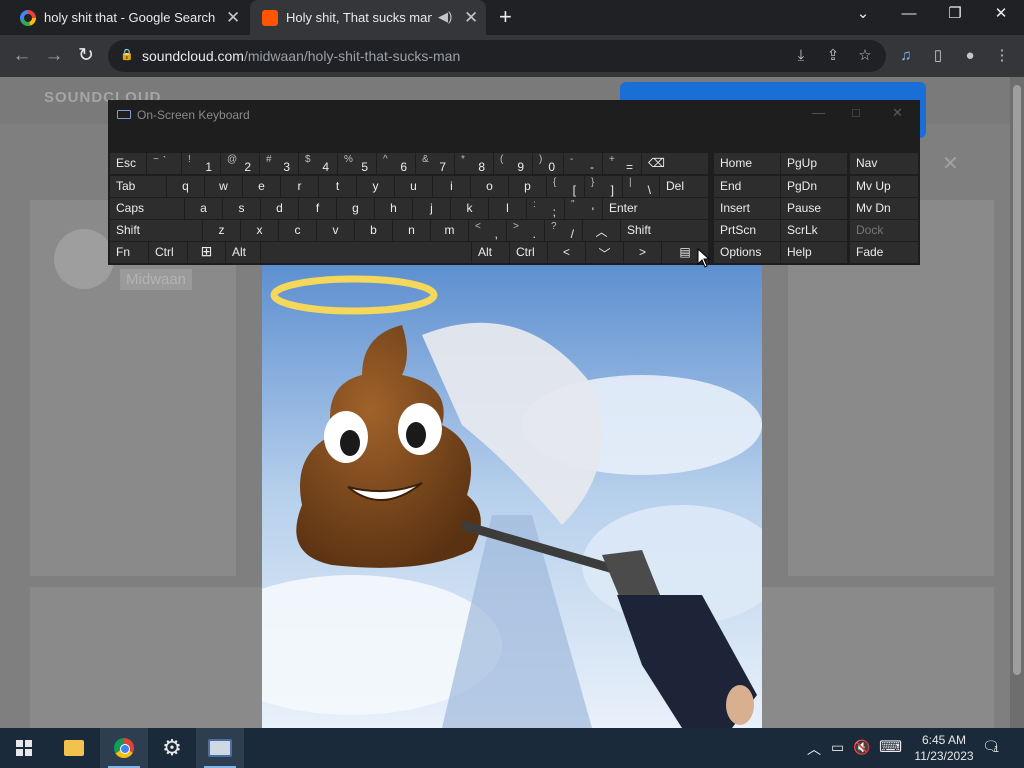  Describe the element at coordinates (814, 208) in the screenshot. I see `key-pause: Pause` at that location.